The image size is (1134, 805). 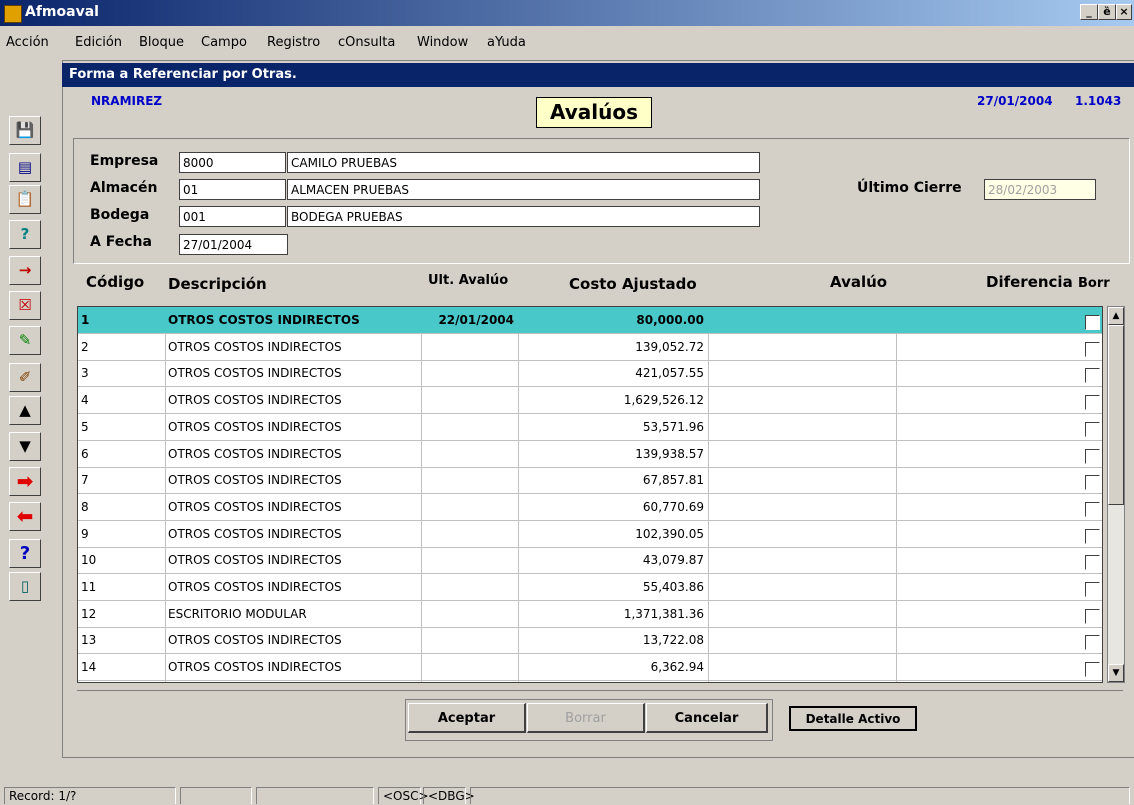 I want to click on table-row: 5 OTROS COSTOS INDIRECTOS 53,571.96, so click(x=590, y=427).